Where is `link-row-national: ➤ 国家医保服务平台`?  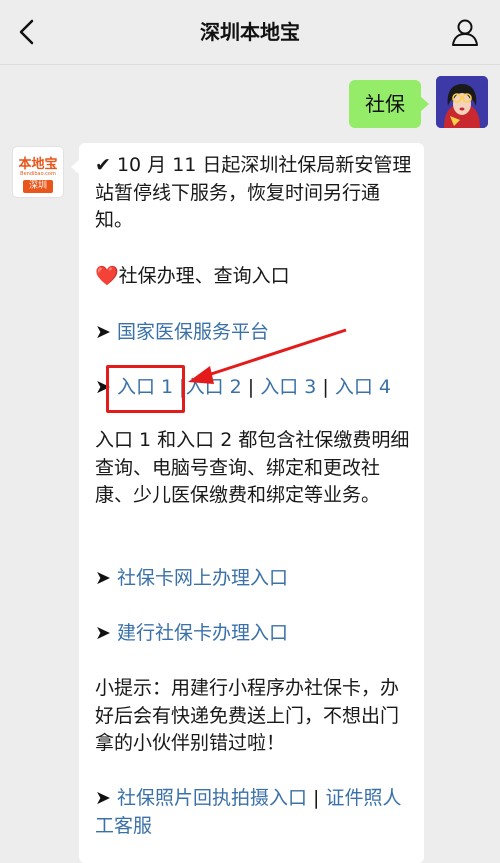 link-row-national: ➤ 国家医保服务平台 is located at coordinates (255, 333).